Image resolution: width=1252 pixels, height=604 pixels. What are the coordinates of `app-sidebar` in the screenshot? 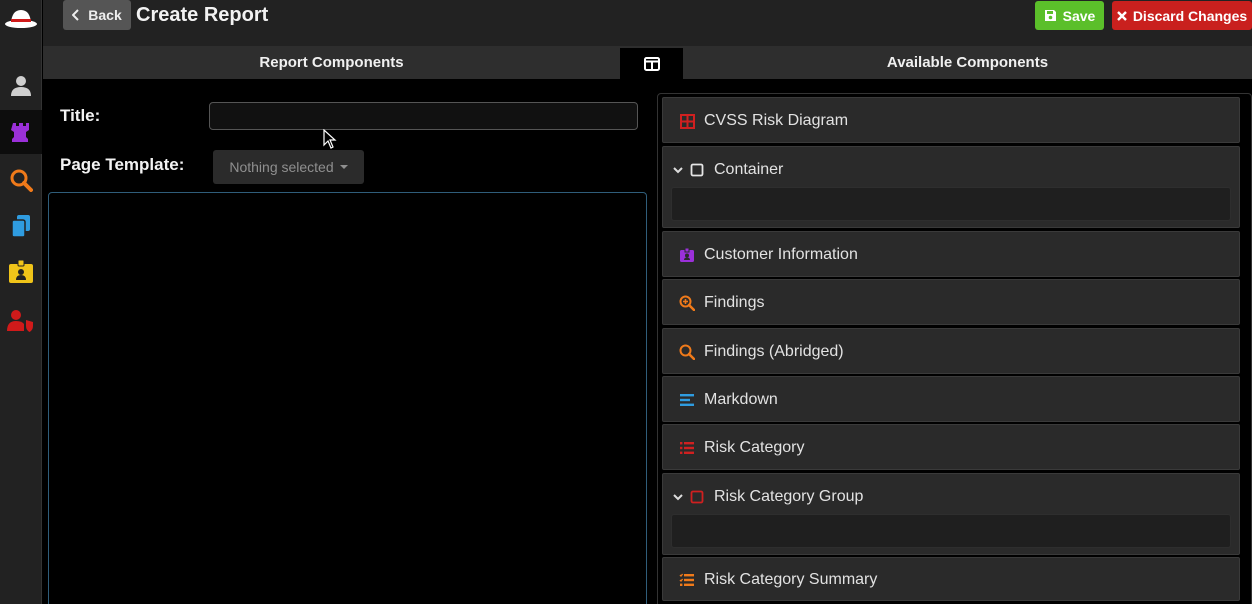 It's located at (21, 302).